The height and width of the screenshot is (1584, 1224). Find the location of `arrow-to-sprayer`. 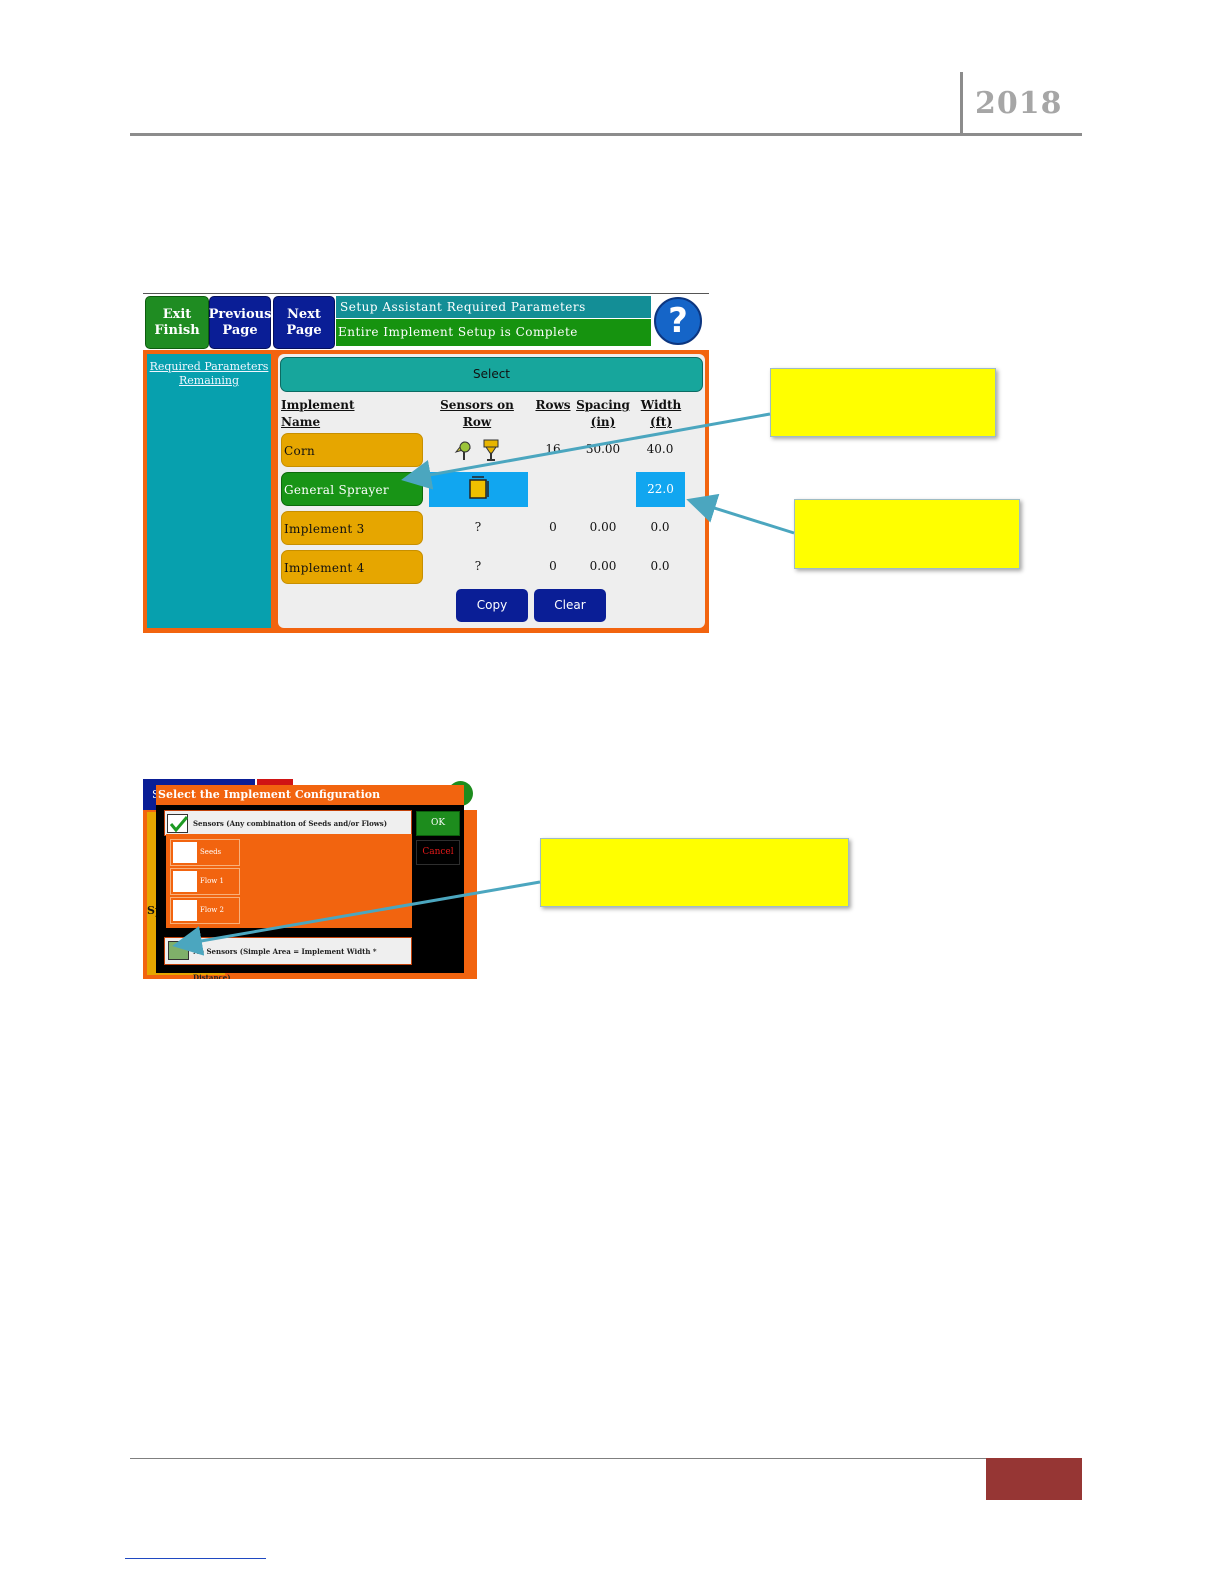

arrow-to-sprayer is located at coordinates (586, 451).